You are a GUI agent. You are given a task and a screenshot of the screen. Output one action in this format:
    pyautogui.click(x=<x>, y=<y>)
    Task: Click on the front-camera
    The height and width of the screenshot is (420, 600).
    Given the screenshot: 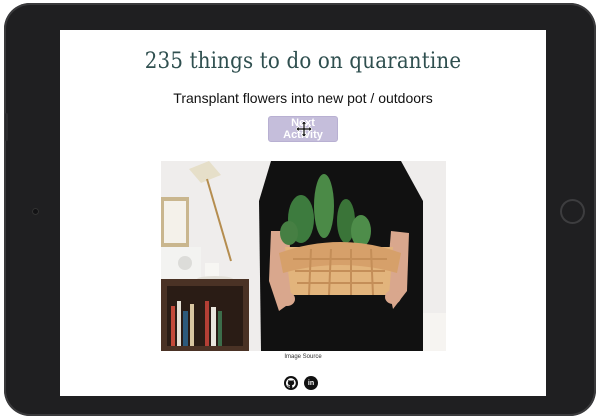 What is the action you would take?
    pyautogui.click(x=35, y=211)
    